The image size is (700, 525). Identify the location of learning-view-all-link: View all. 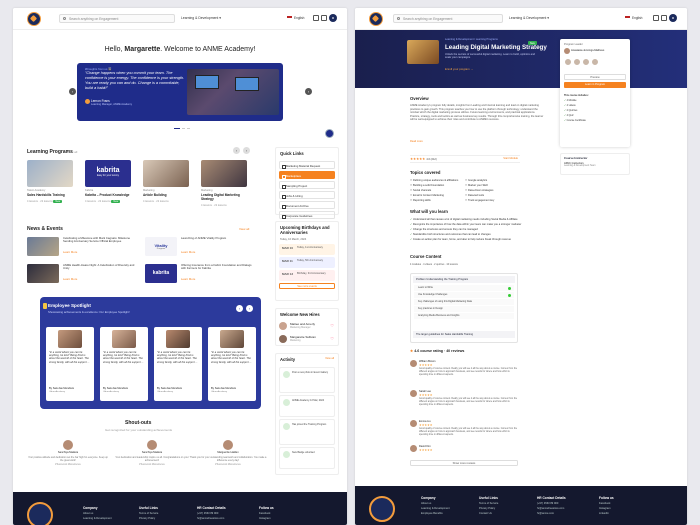
(72, 152).